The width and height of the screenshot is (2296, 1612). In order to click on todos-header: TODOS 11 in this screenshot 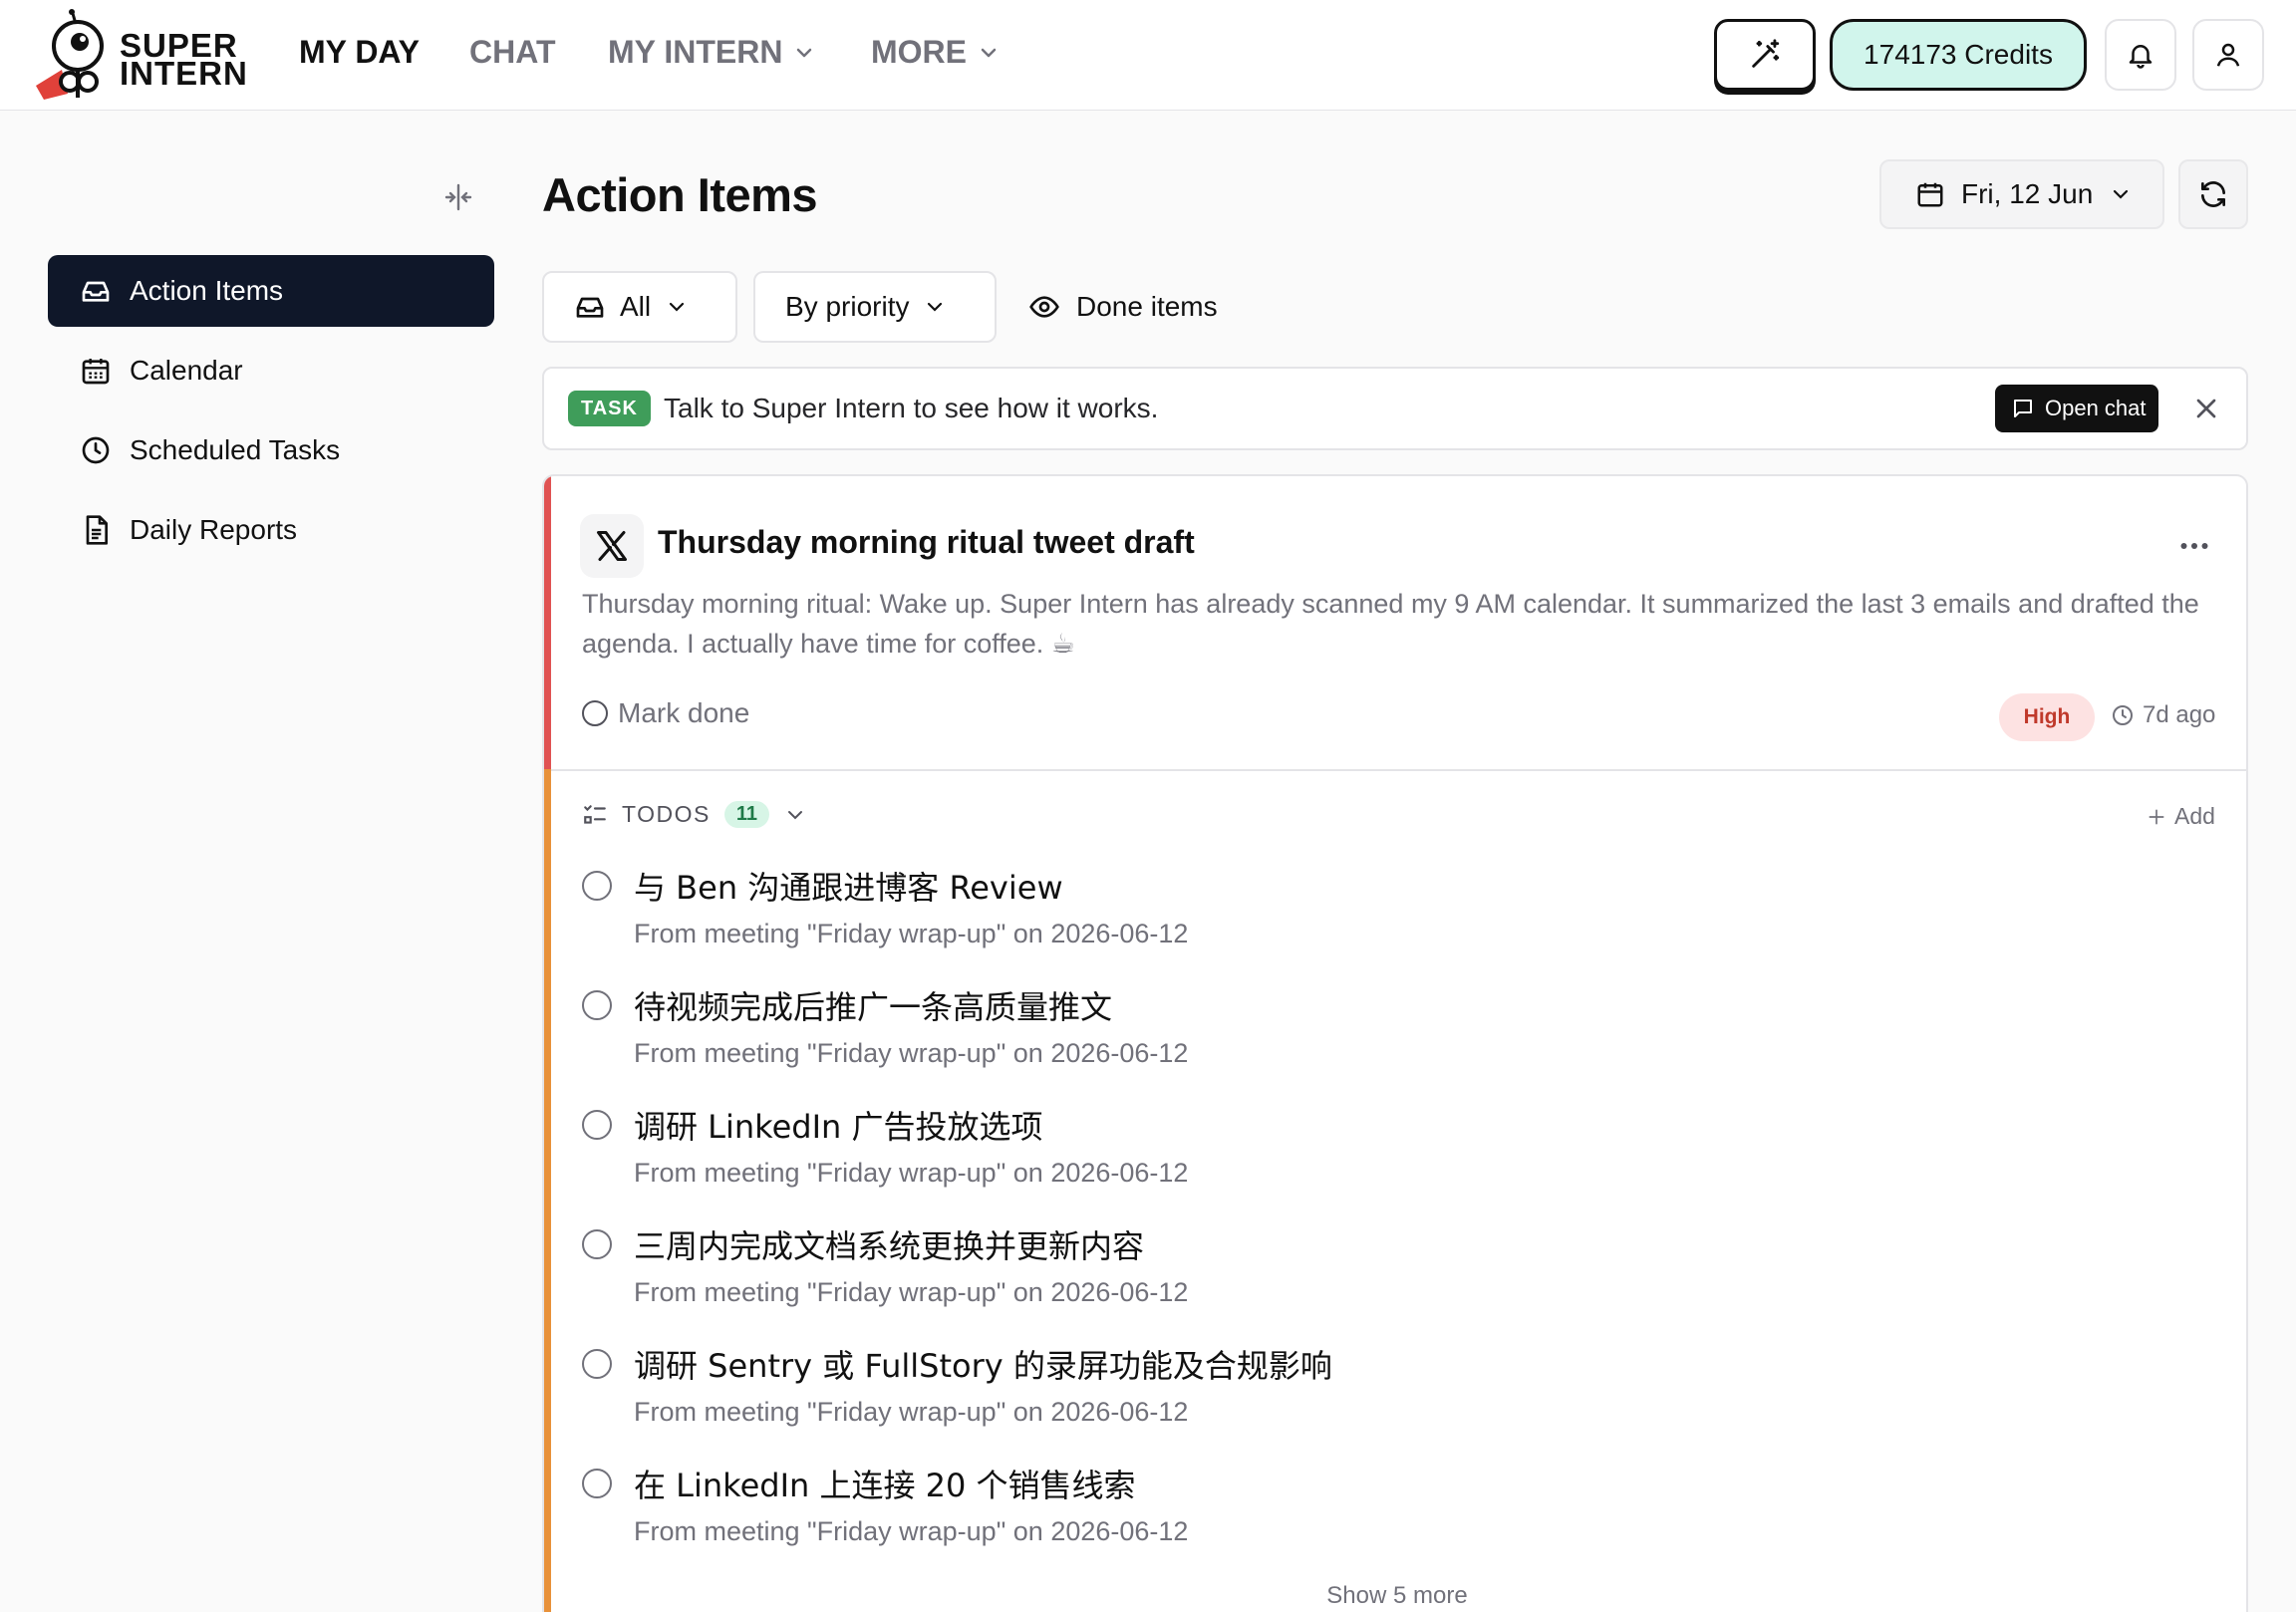, I will do `click(694, 814)`.